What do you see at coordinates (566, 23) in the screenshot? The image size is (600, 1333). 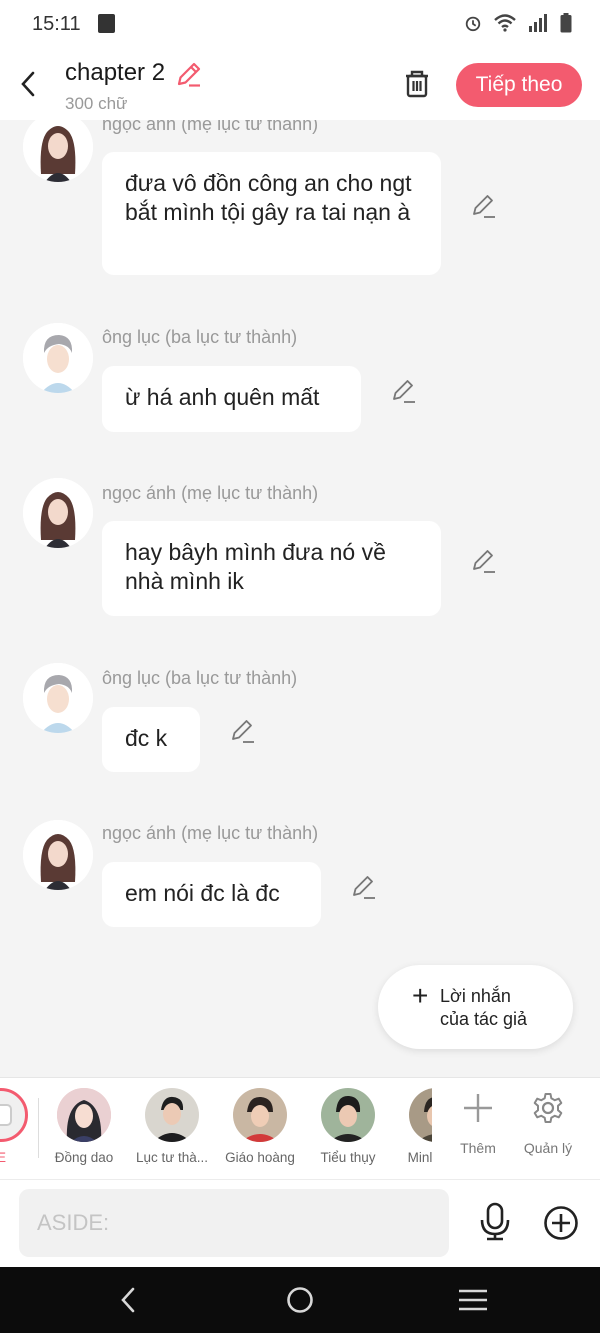 I see `battery-icon` at bounding box center [566, 23].